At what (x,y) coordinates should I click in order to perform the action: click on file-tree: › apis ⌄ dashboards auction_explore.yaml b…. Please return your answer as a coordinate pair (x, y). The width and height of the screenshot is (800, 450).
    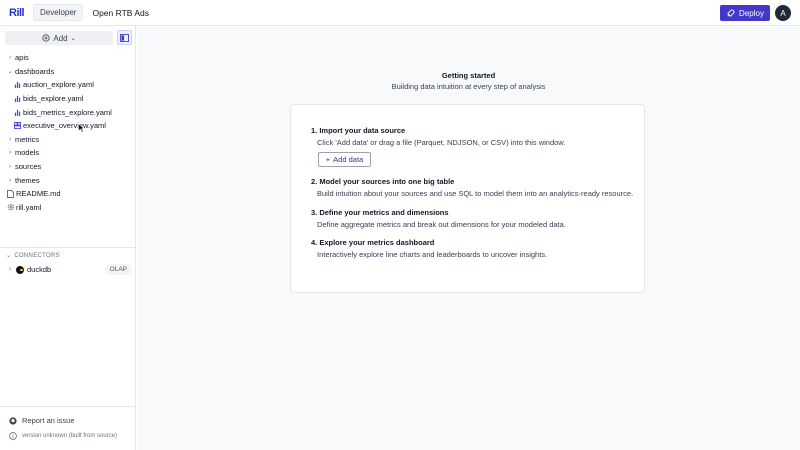
    Looking at the image, I should click on (68, 132).